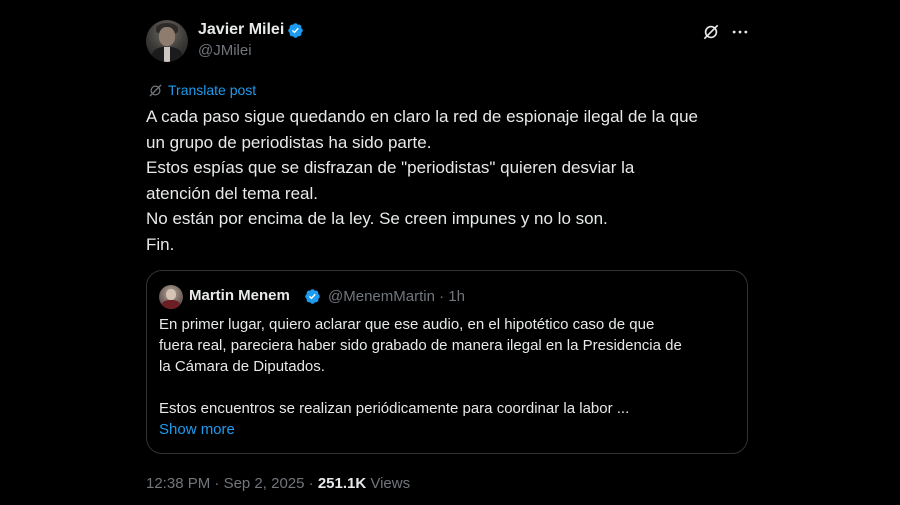  I want to click on quote-line: la Cámara de Diputados., so click(242, 366).